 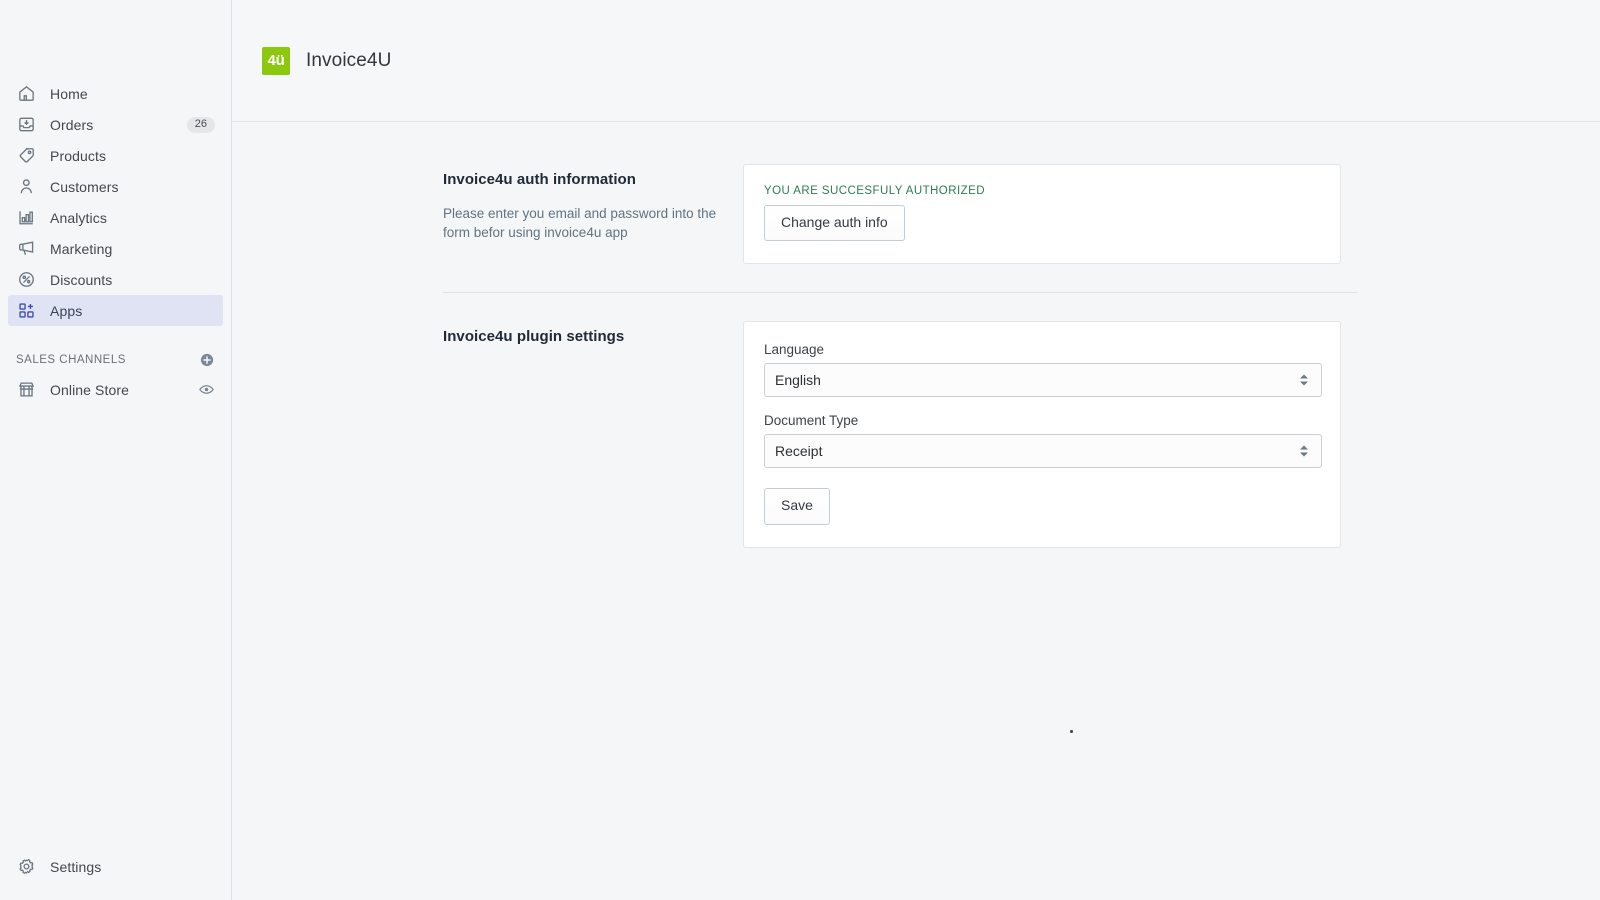 What do you see at coordinates (349, 60) in the screenshot?
I see `page-title: Invoice4U` at bounding box center [349, 60].